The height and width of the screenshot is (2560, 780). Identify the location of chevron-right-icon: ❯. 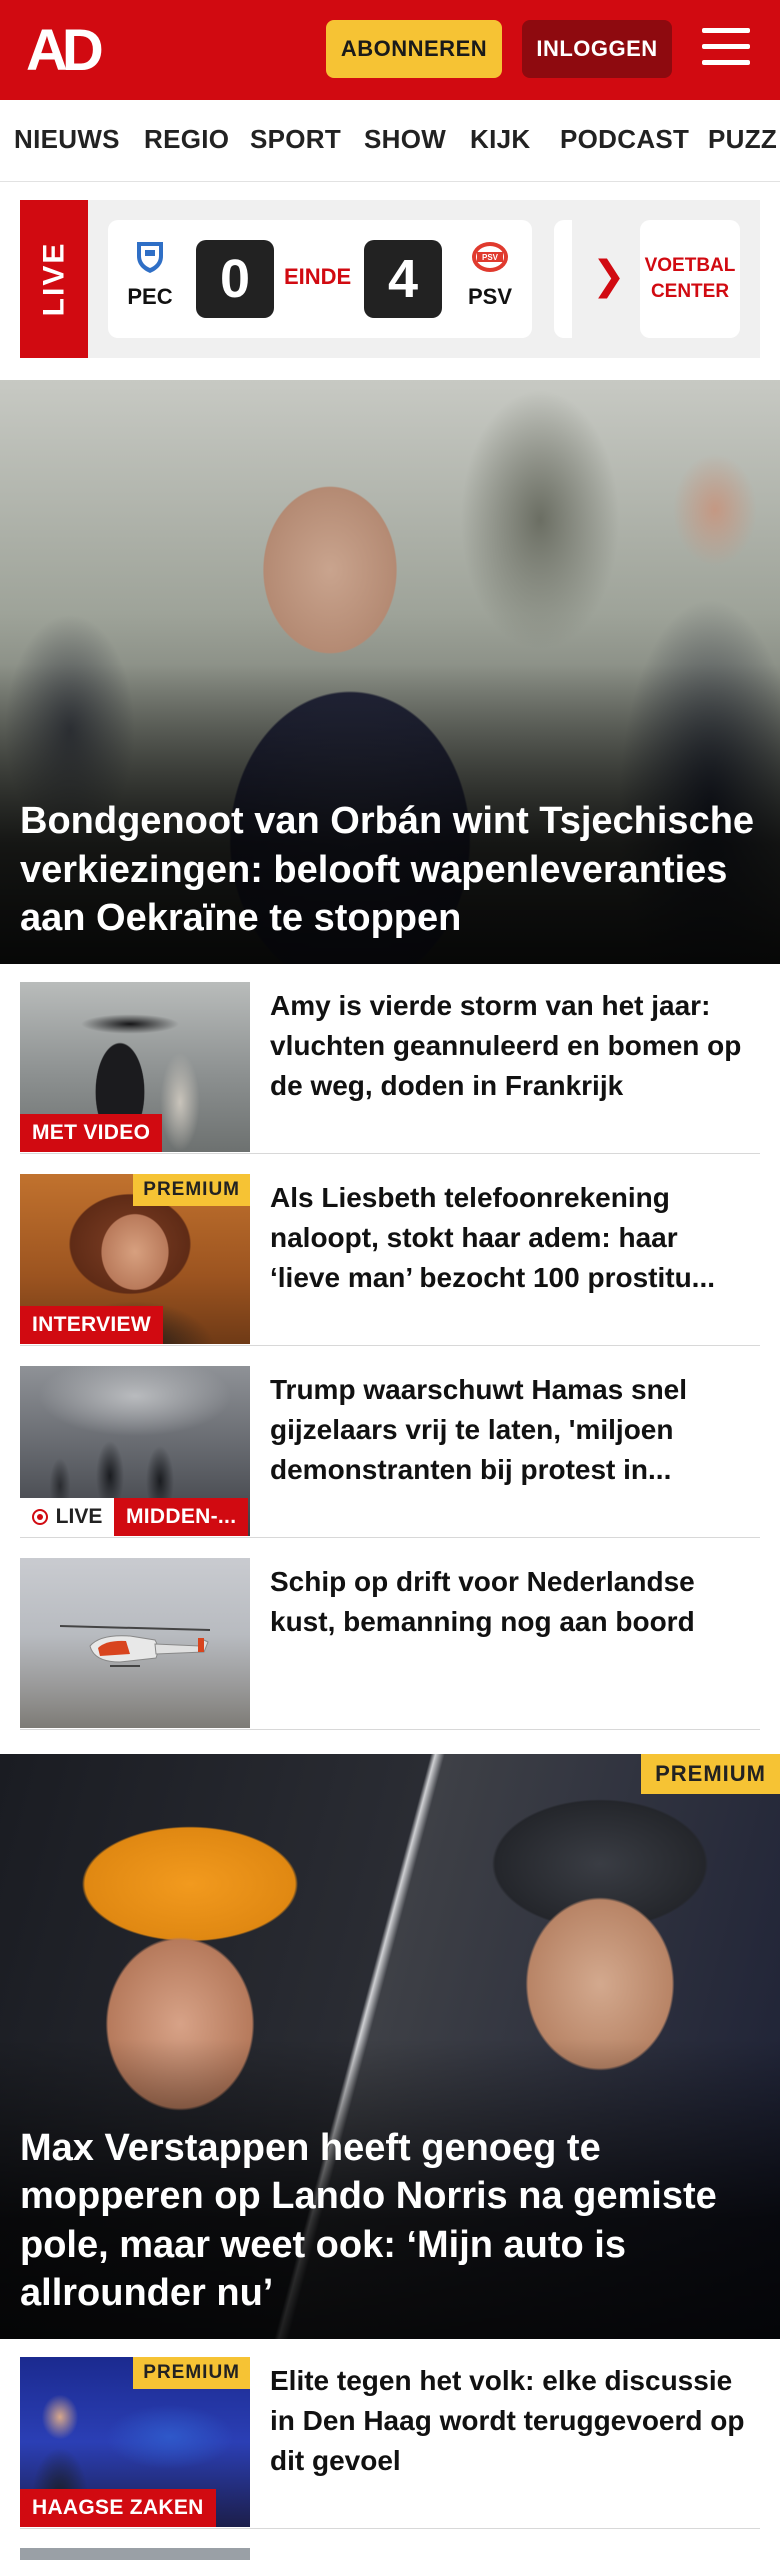
(609, 276).